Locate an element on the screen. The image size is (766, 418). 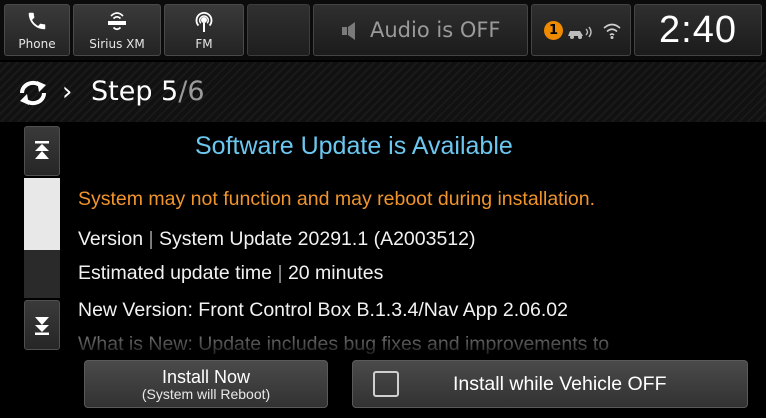
install-now-sublabel: (System will Reboot) is located at coordinates (206, 393).